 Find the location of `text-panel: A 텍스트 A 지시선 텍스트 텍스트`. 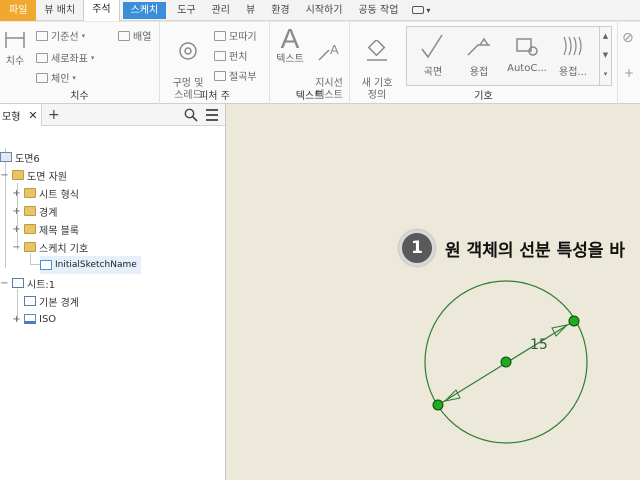

text-panel: A 텍스트 A 지시선 텍스트 텍스트 is located at coordinates (310, 63).